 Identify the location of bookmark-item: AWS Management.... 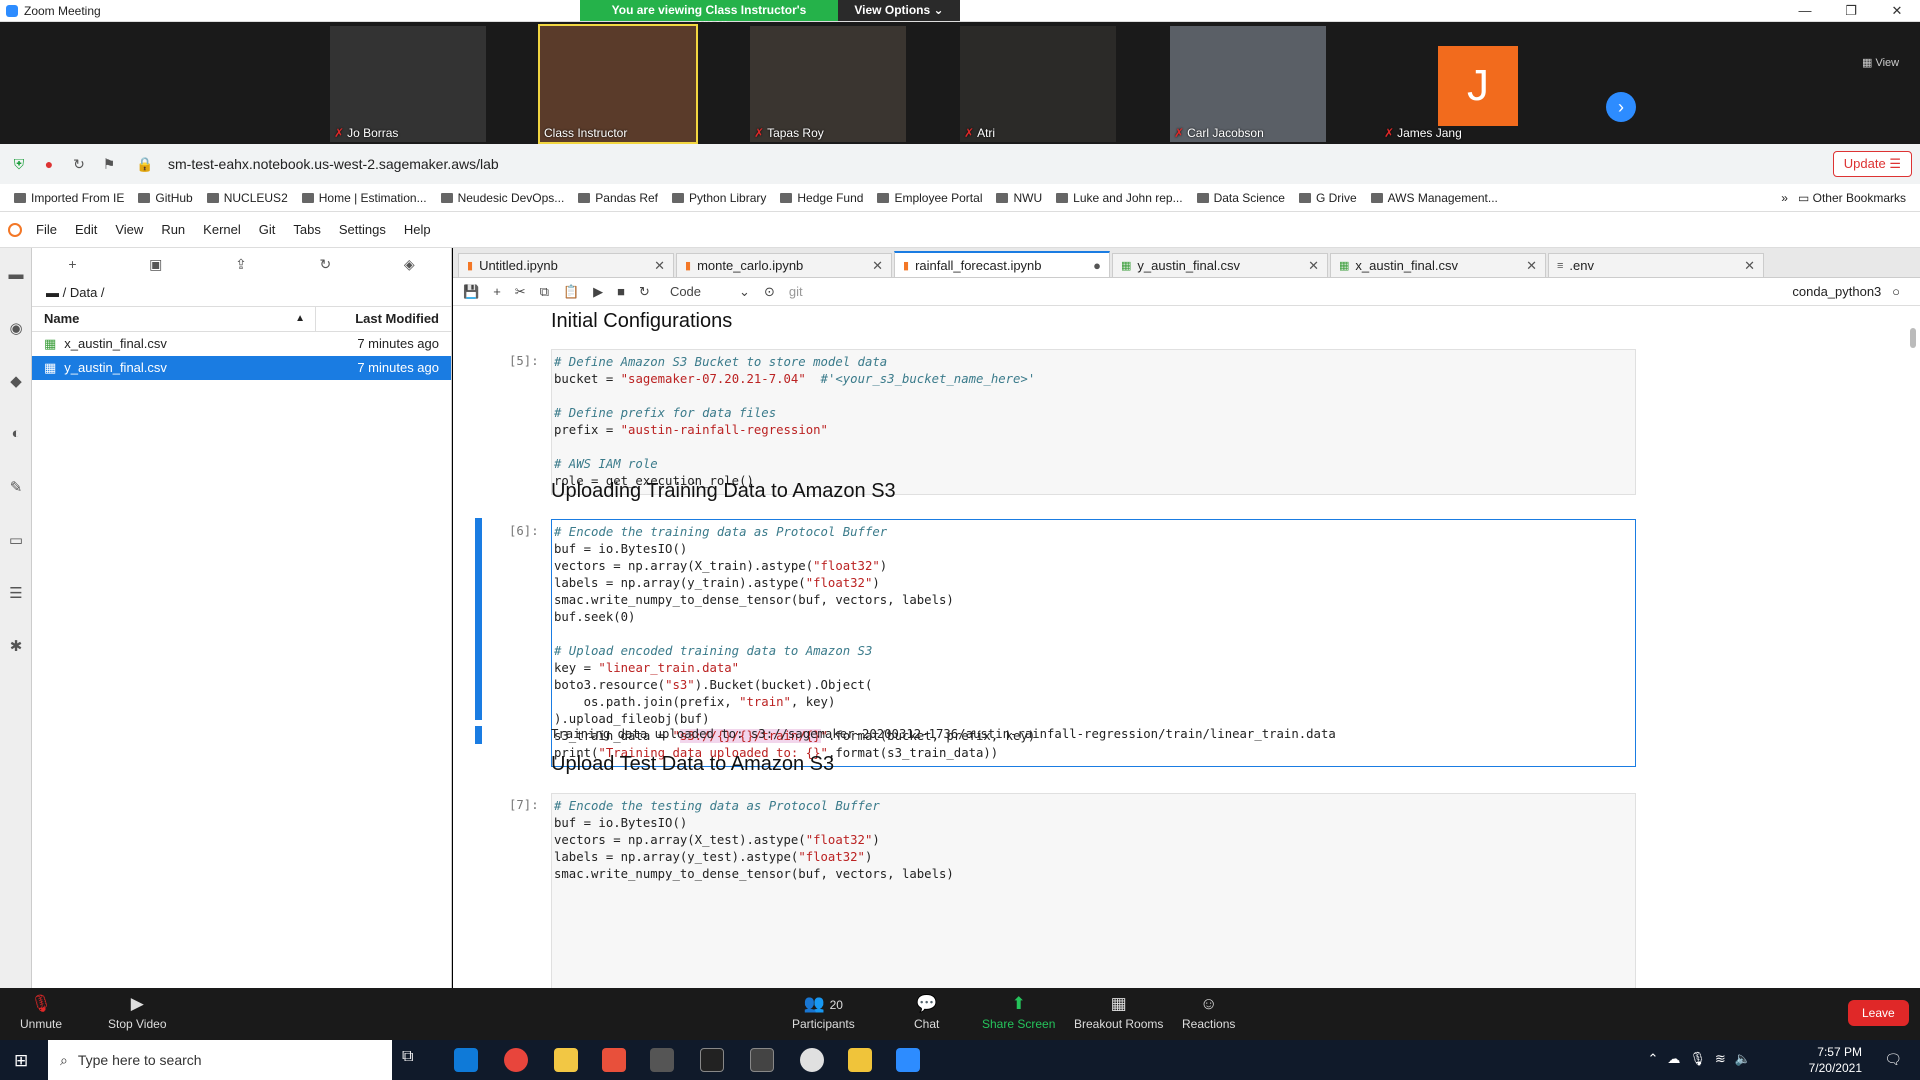
(1434, 198).